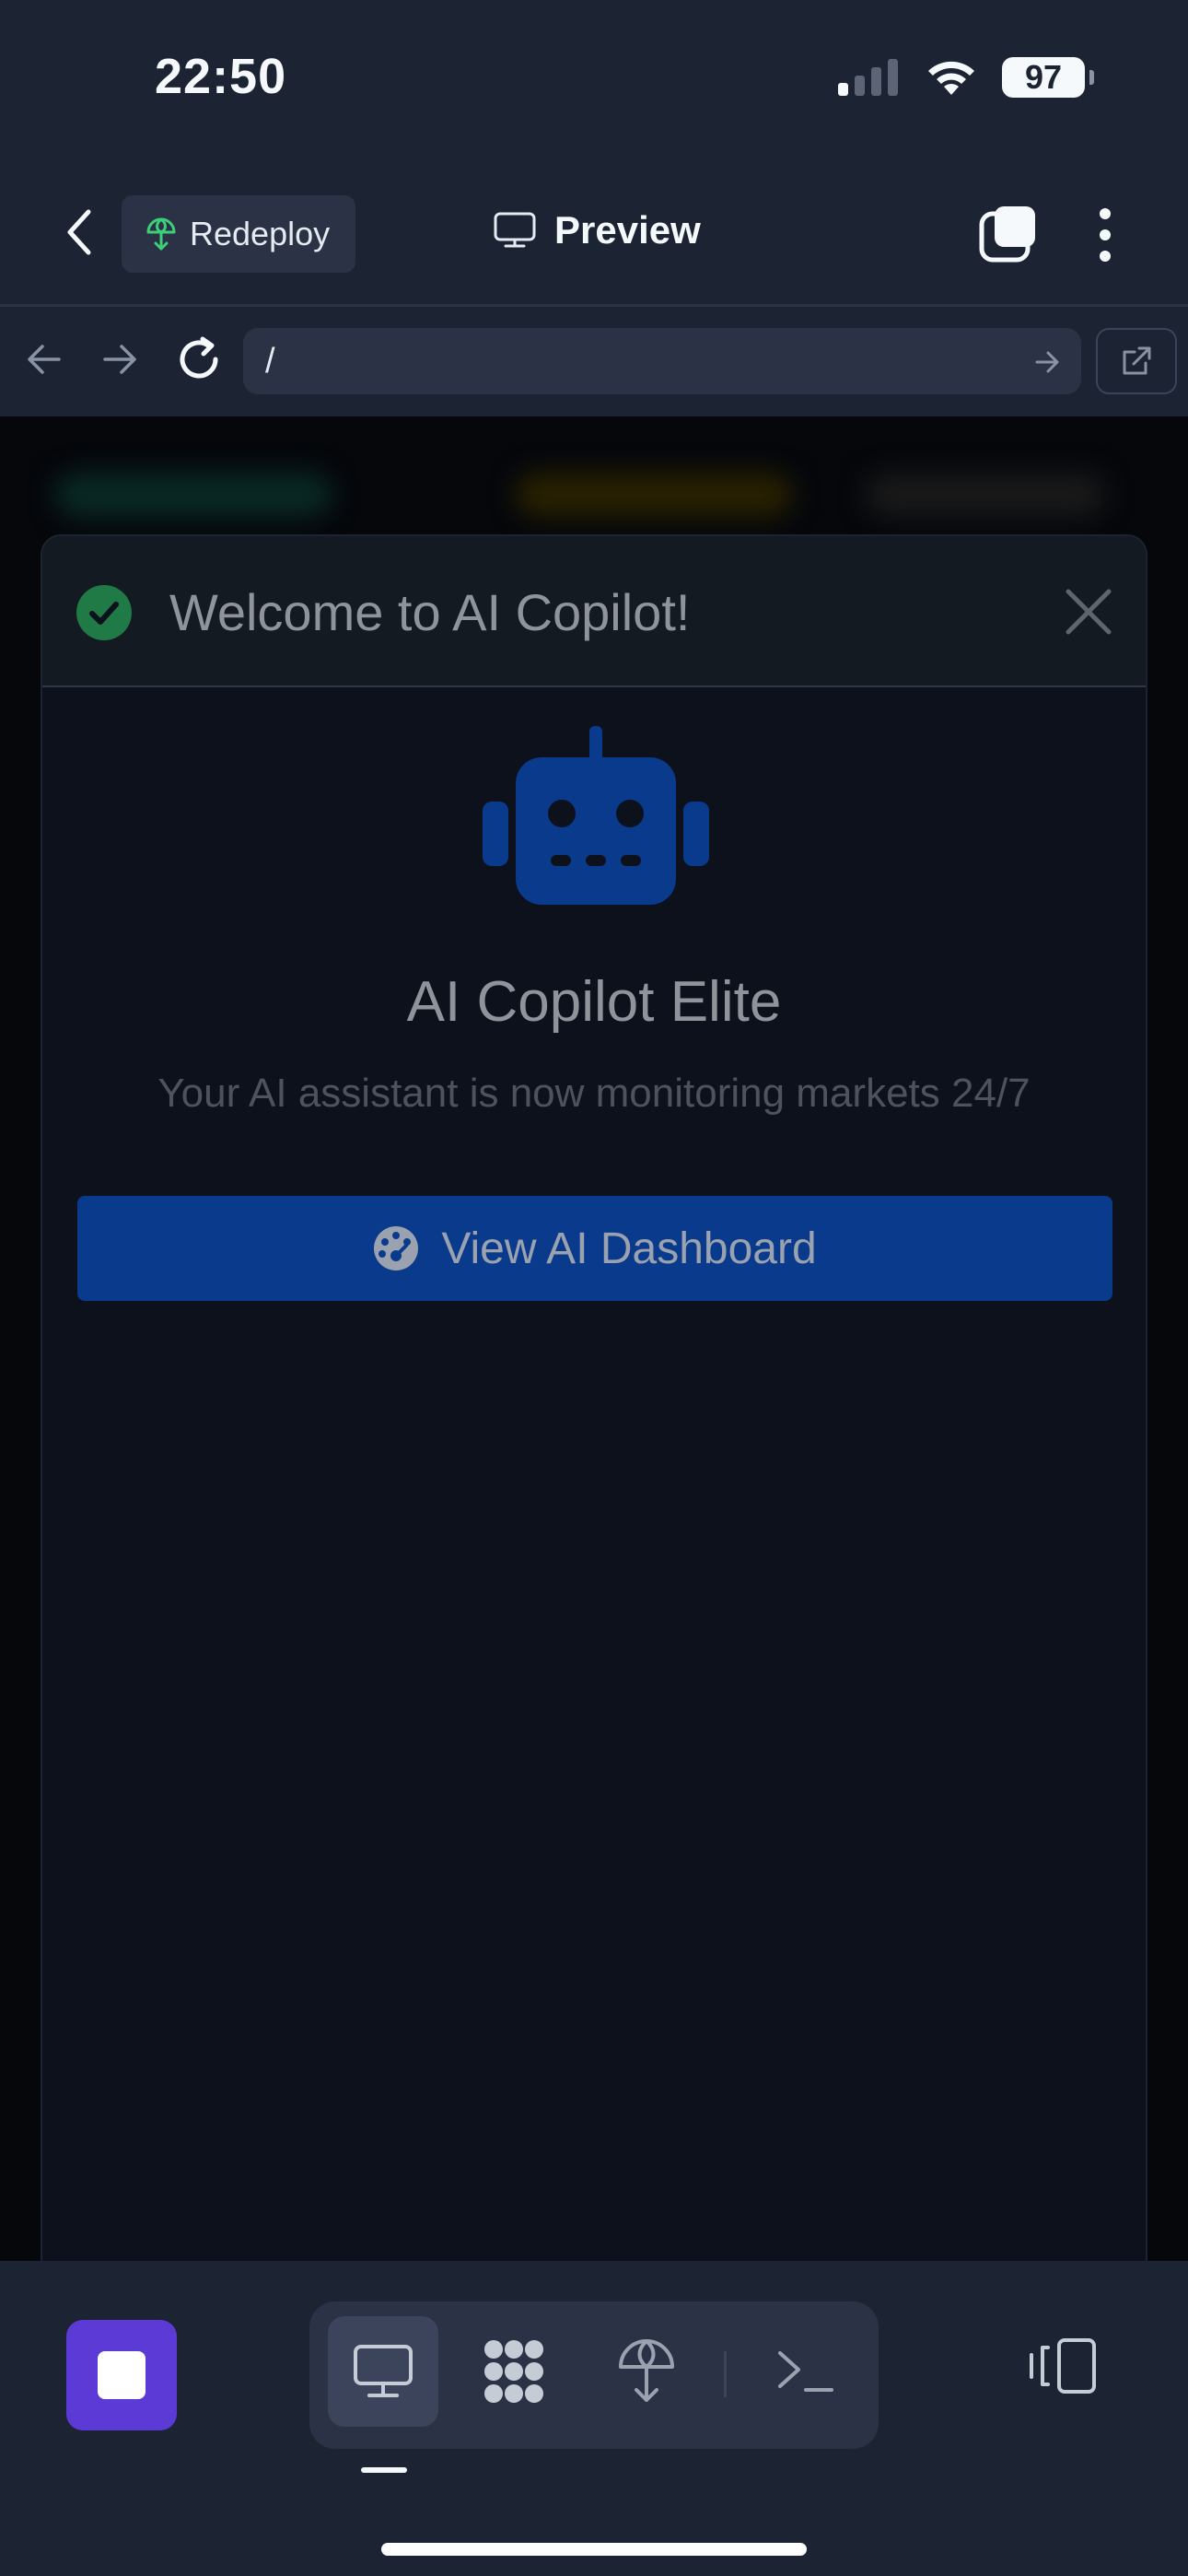  Describe the element at coordinates (725, 2374) in the screenshot. I see `tool-separator` at that location.